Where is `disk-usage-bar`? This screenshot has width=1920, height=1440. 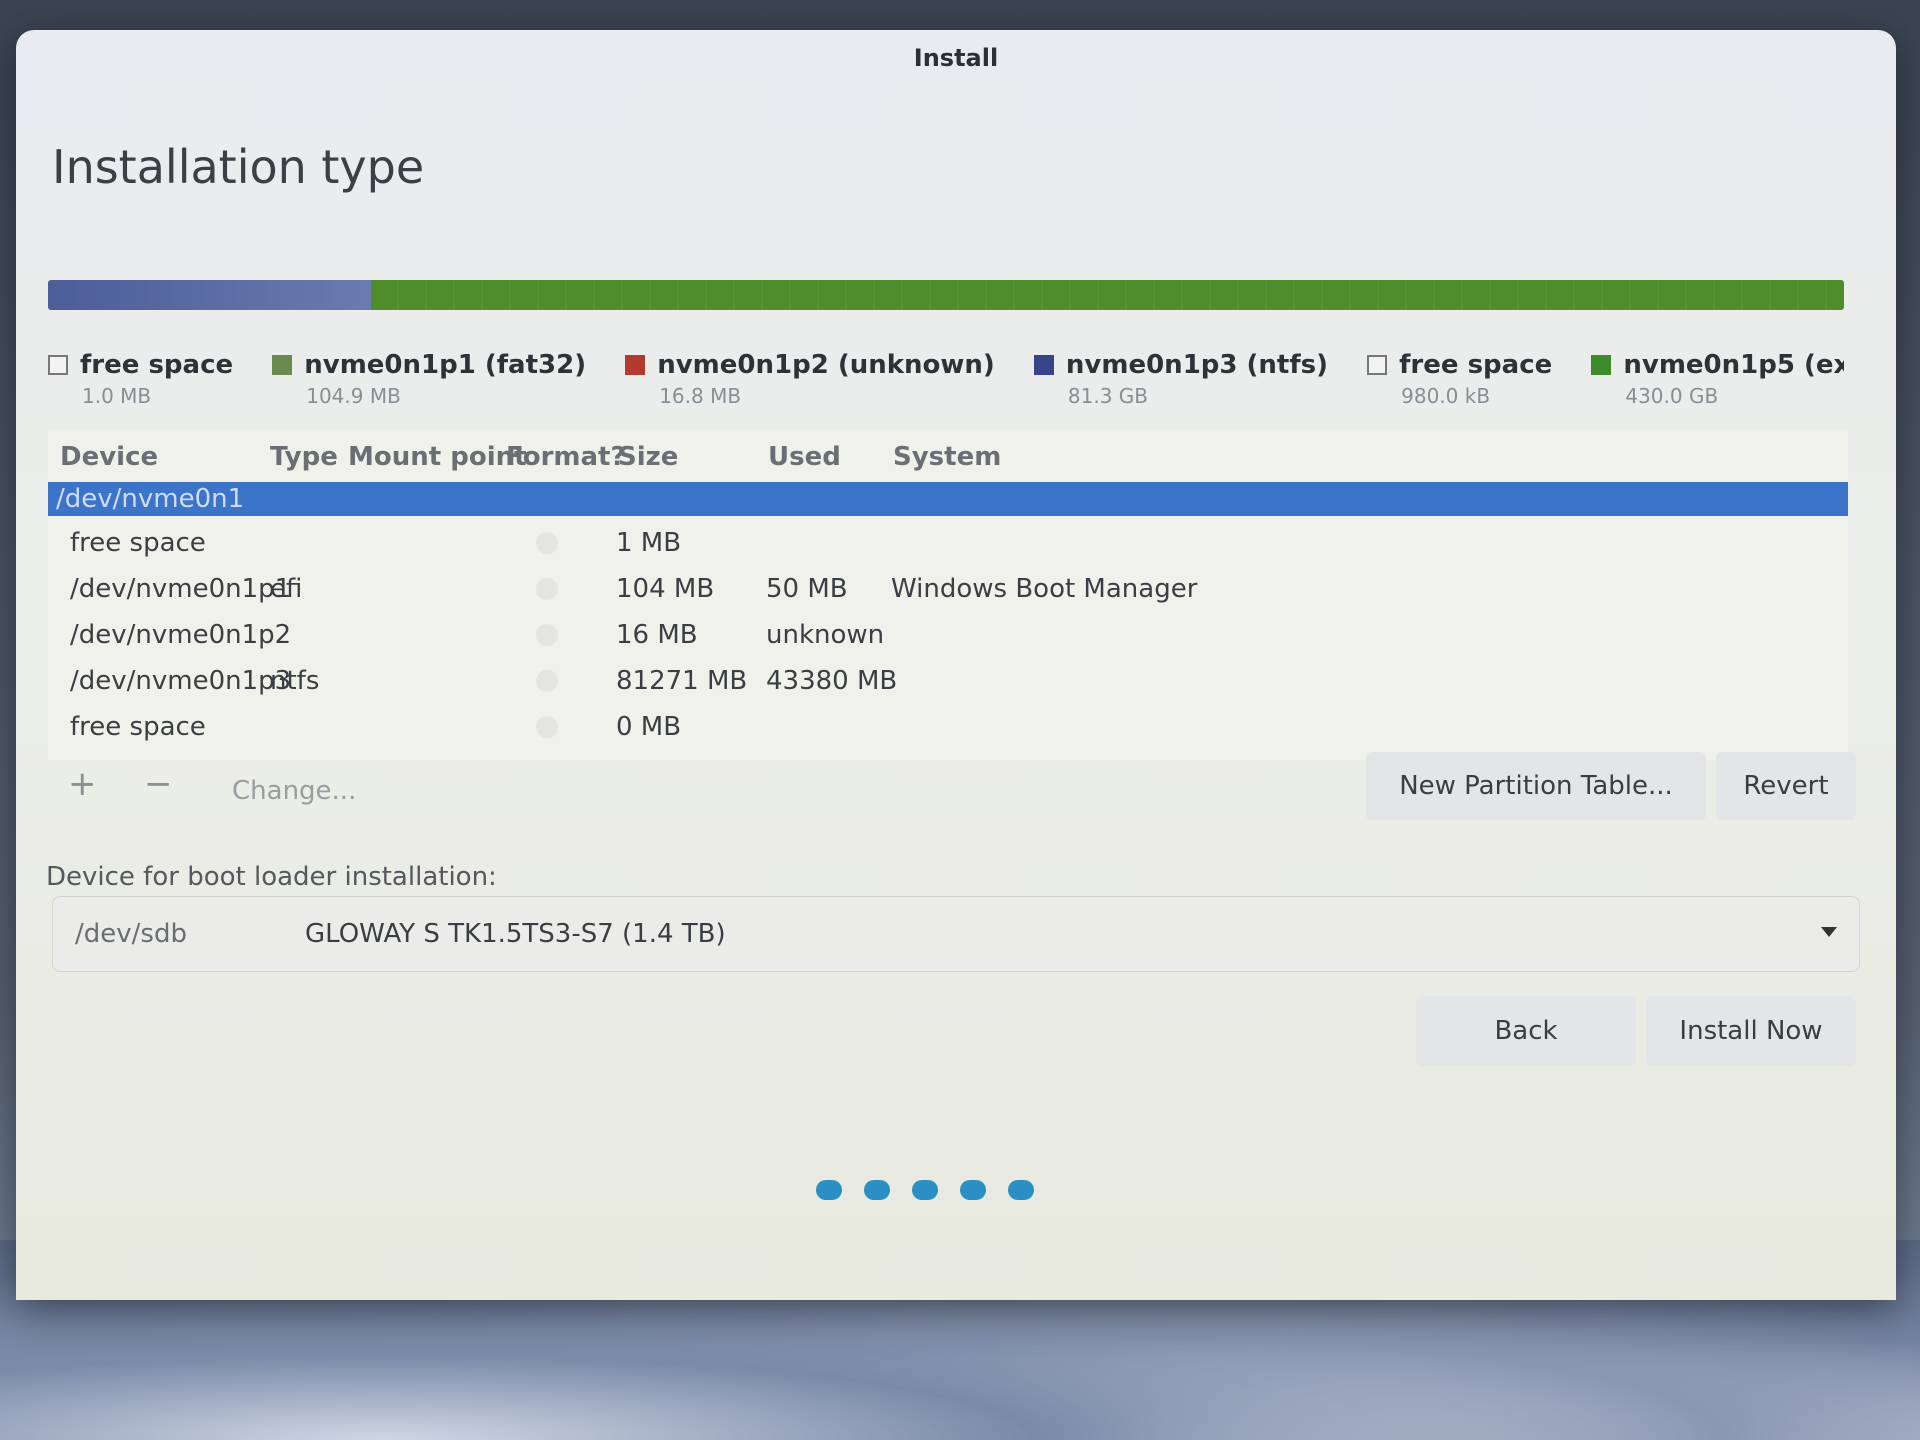 disk-usage-bar is located at coordinates (946, 295).